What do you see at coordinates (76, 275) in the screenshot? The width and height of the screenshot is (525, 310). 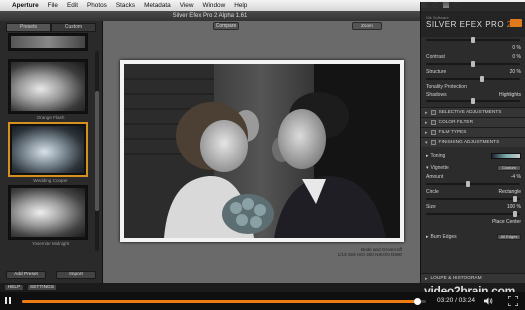 I see `import-button: Import` at bounding box center [76, 275].